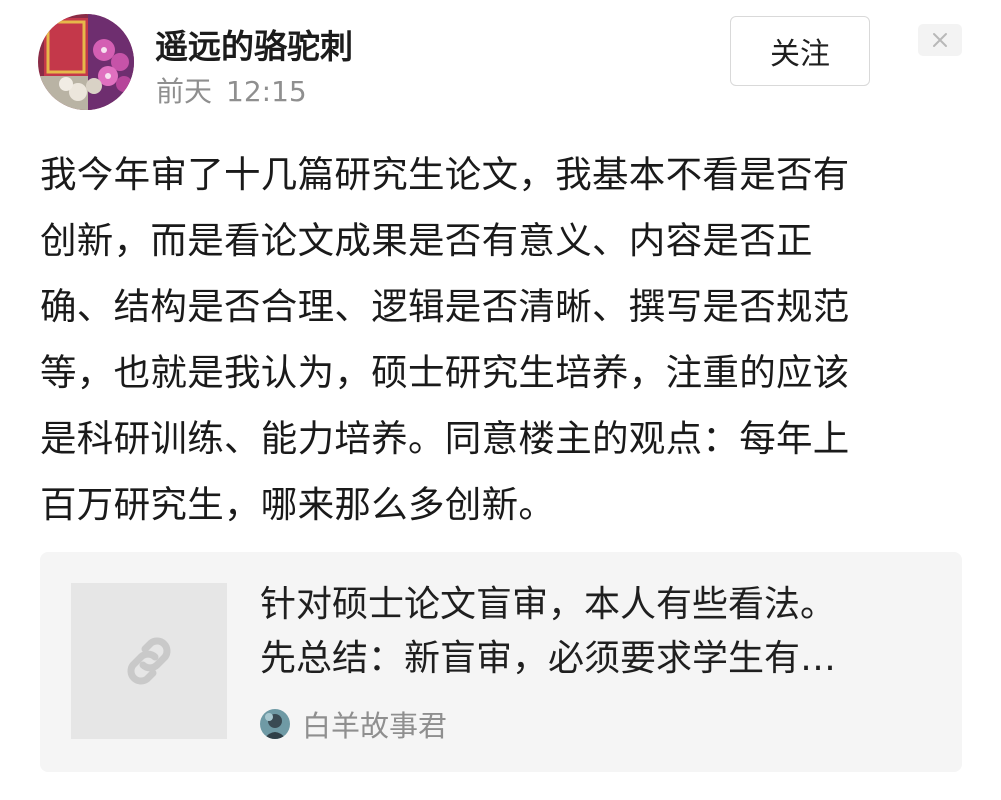 The image size is (1001, 800). Describe the element at coordinates (445, 372) in the screenshot. I see `post-content-line: 等，也就是我认为，硕士研究生培养，注重的应该` at that location.